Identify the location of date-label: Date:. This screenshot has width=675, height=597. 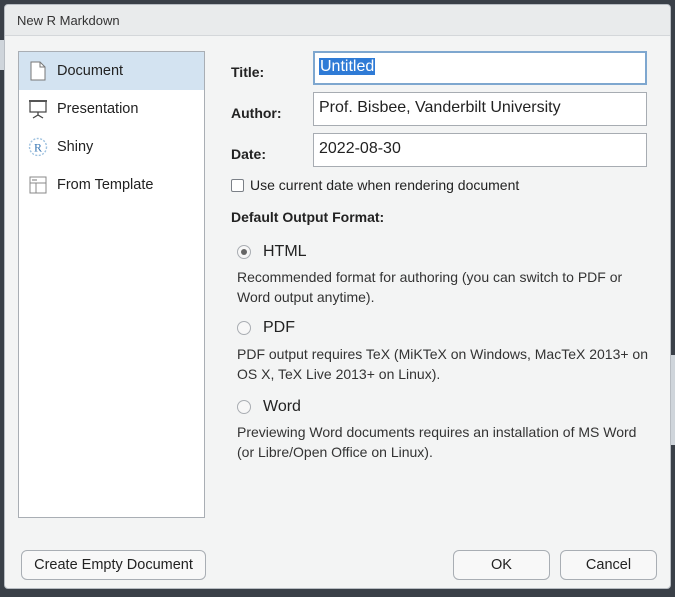
(249, 154).